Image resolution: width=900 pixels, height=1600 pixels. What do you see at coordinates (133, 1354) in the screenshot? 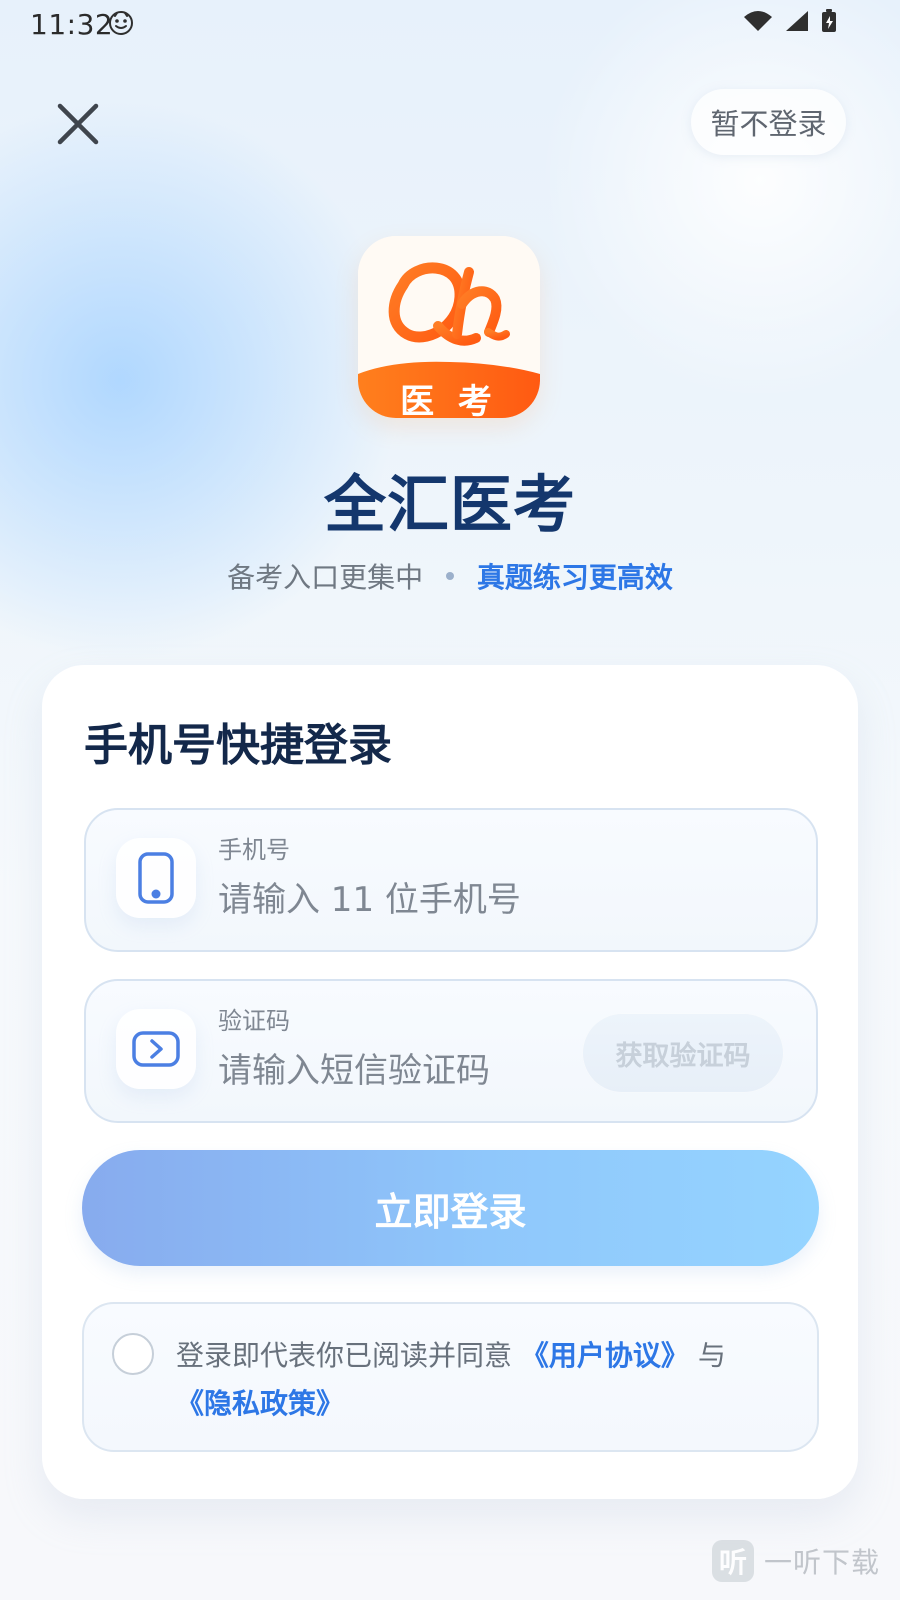
I see `agreement-checkbox` at bounding box center [133, 1354].